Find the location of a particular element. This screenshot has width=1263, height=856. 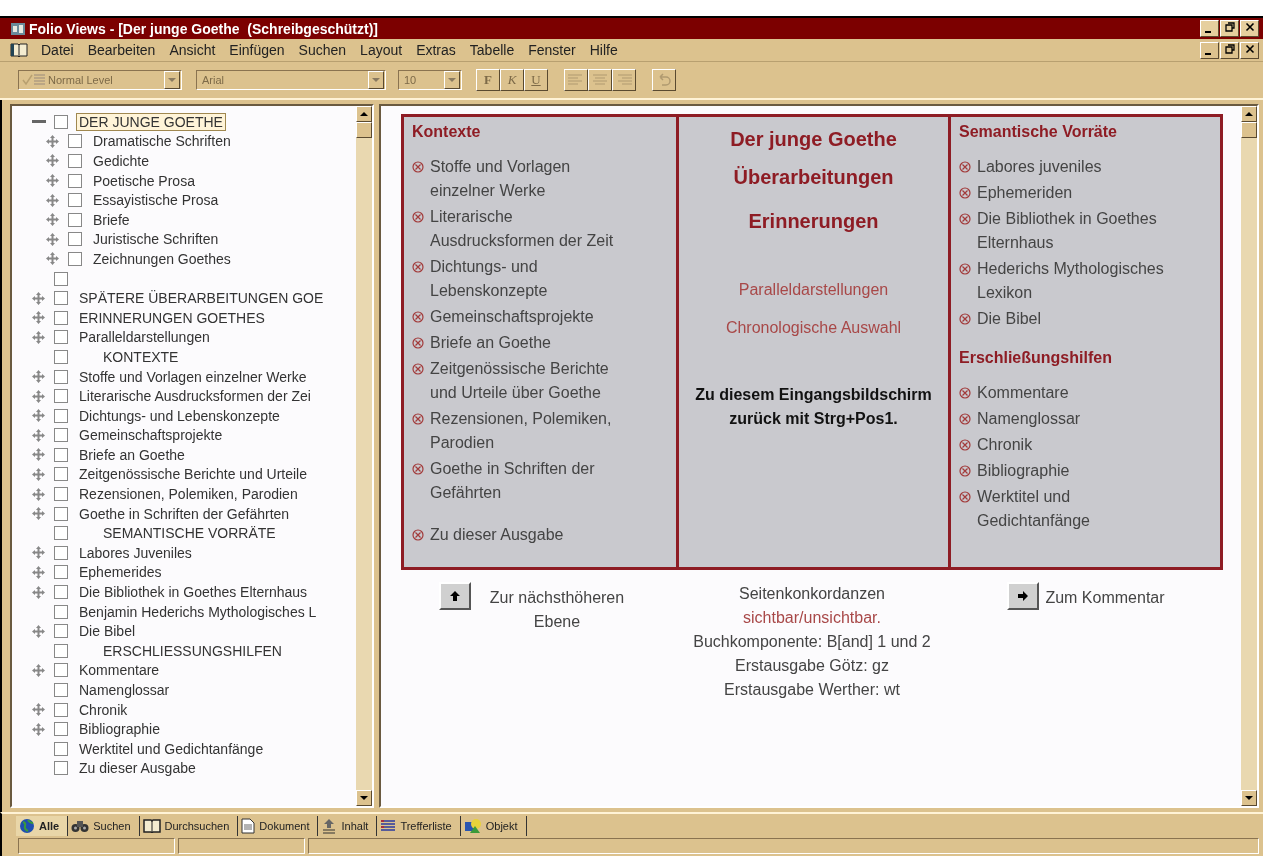

tab: Durchsuchen is located at coordinates (189, 826).